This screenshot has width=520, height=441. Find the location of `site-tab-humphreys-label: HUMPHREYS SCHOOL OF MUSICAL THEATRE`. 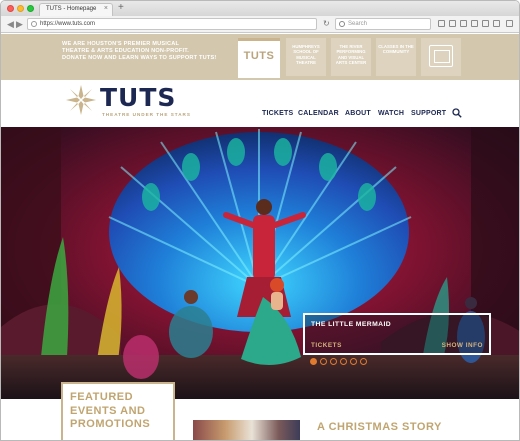

site-tab-humphreys-label: HUMPHREYS SCHOOL OF MUSICAL THEATRE is located at coordinates (306, 55).